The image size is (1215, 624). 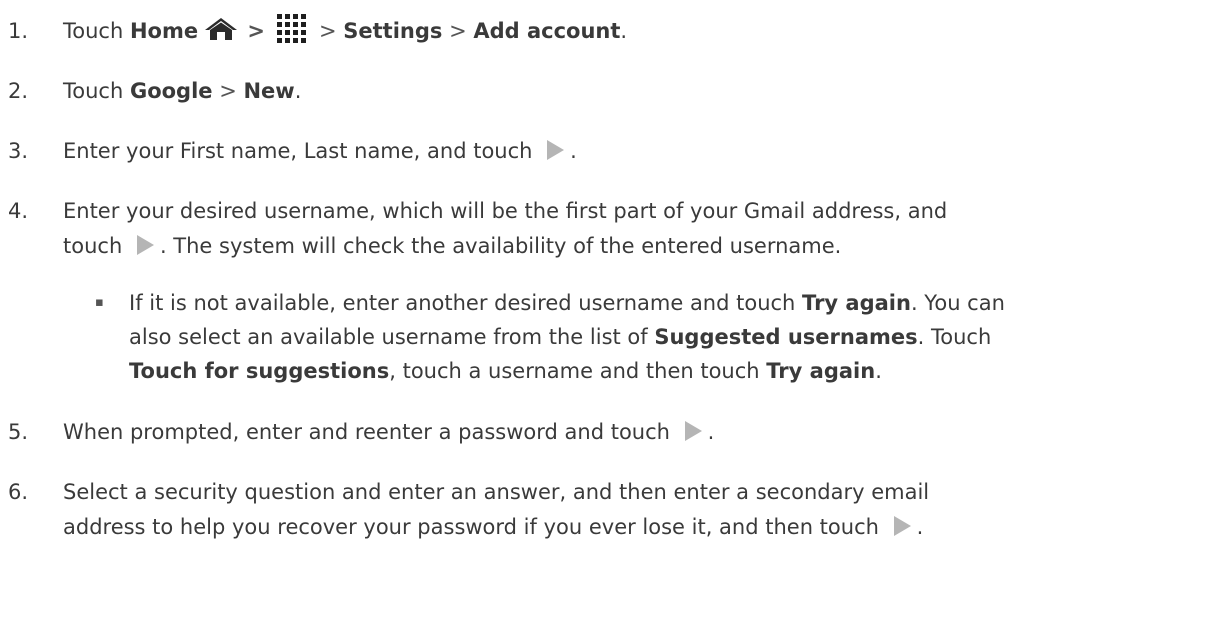 I want to click on apps-grid-icon, so click(x=292, y=28).